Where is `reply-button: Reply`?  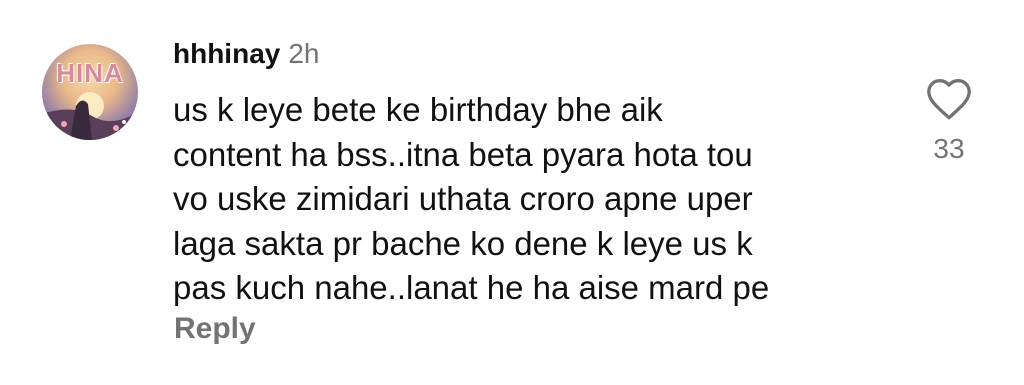 reply-button: Reply is located at coordinates (215, 329).